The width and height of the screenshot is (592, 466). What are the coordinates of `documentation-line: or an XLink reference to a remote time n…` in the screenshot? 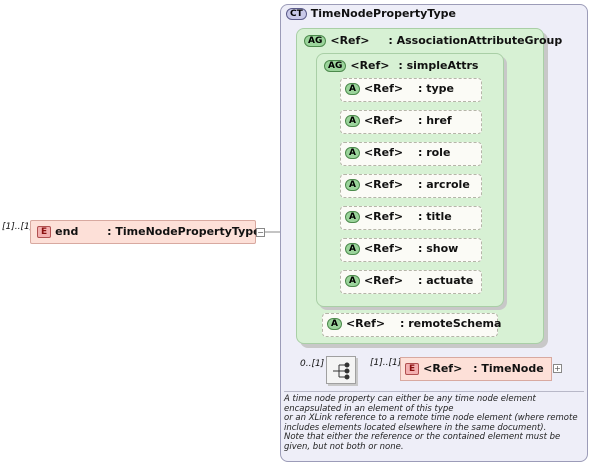 It's located at (431, 423).